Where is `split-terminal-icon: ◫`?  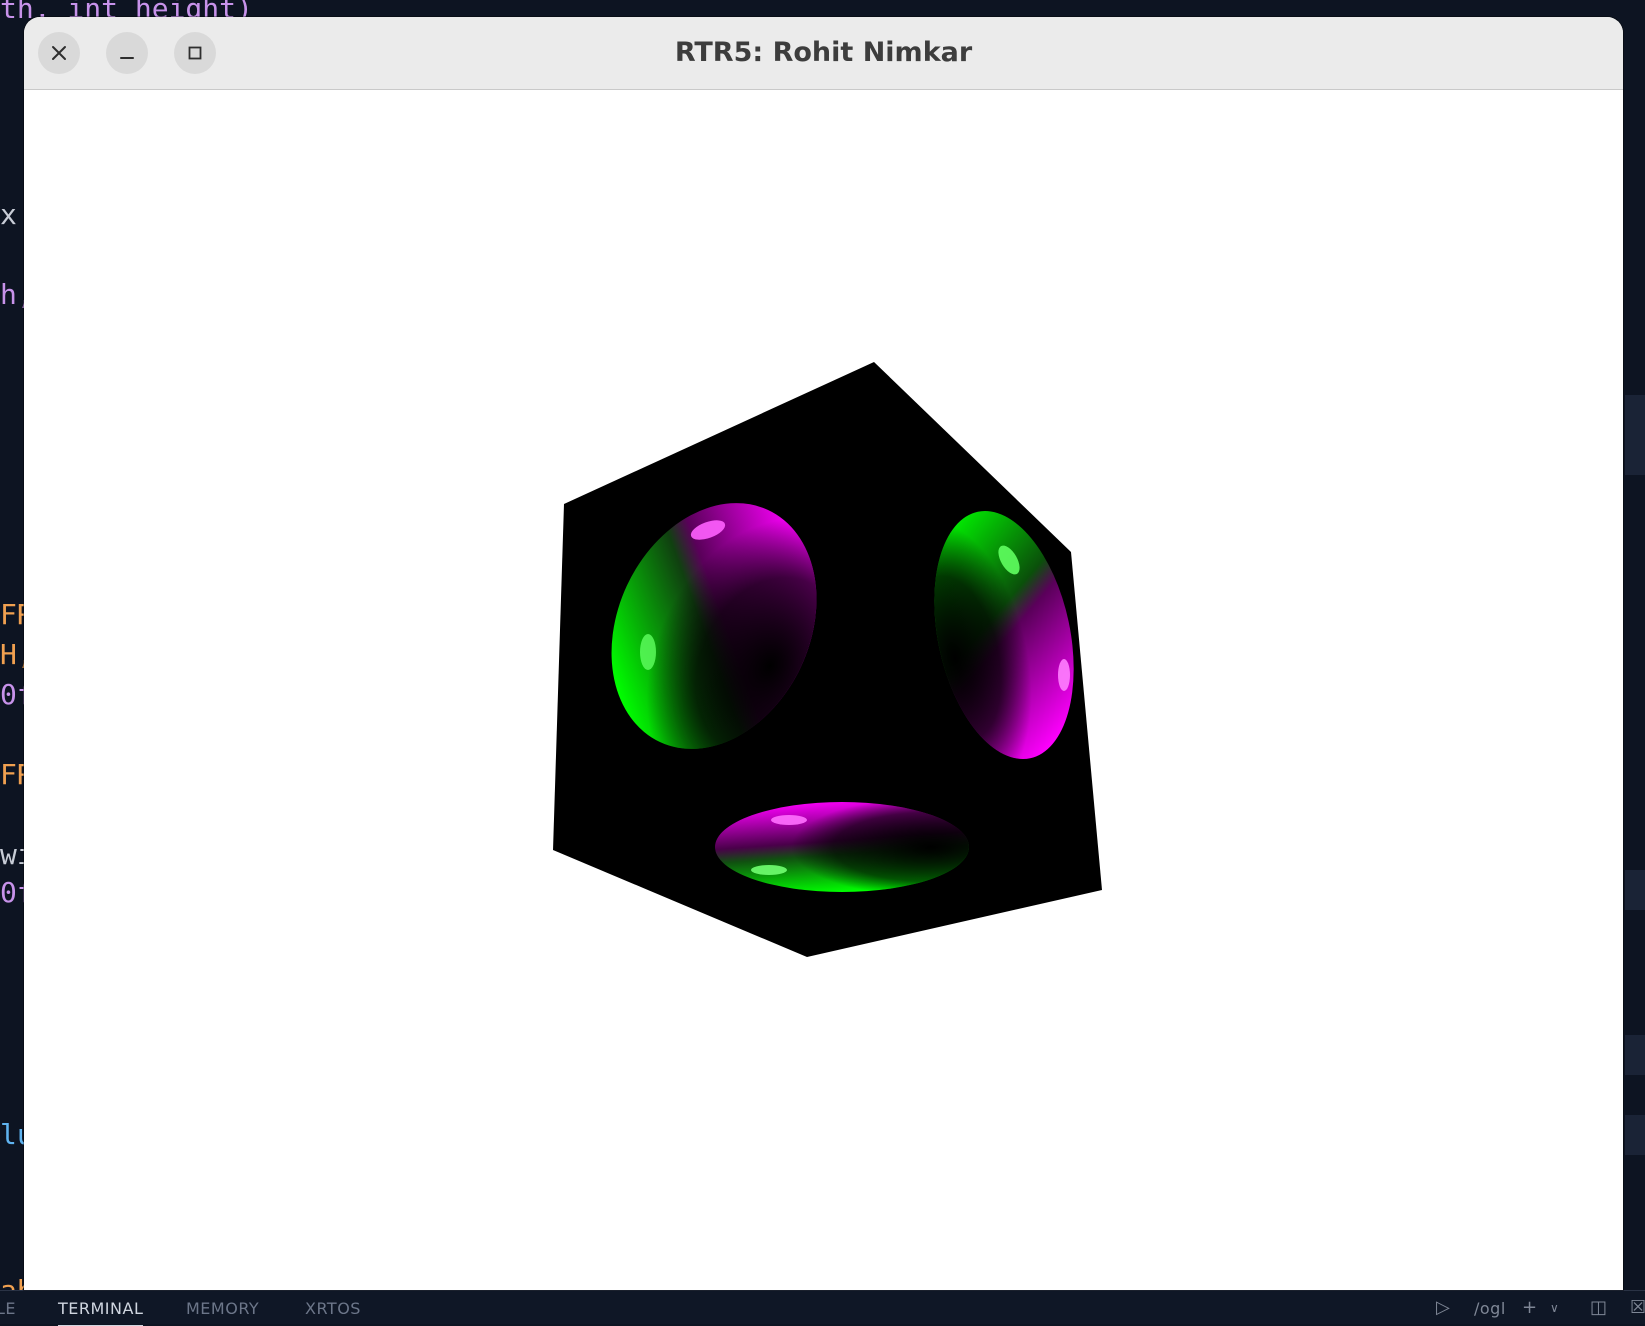
split-terminal-icon: ◫ is located at coordinates (1598, 1307).